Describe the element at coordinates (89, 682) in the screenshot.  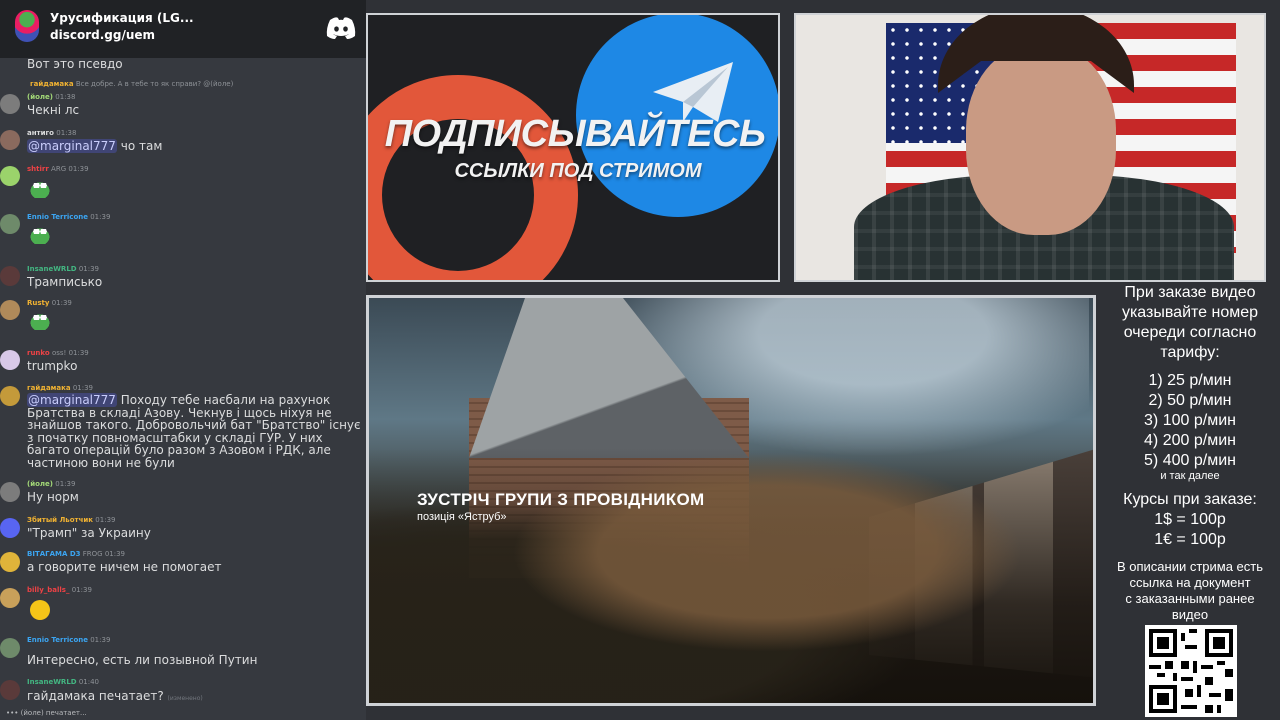
I see `timestamp: 01:40` at that location.